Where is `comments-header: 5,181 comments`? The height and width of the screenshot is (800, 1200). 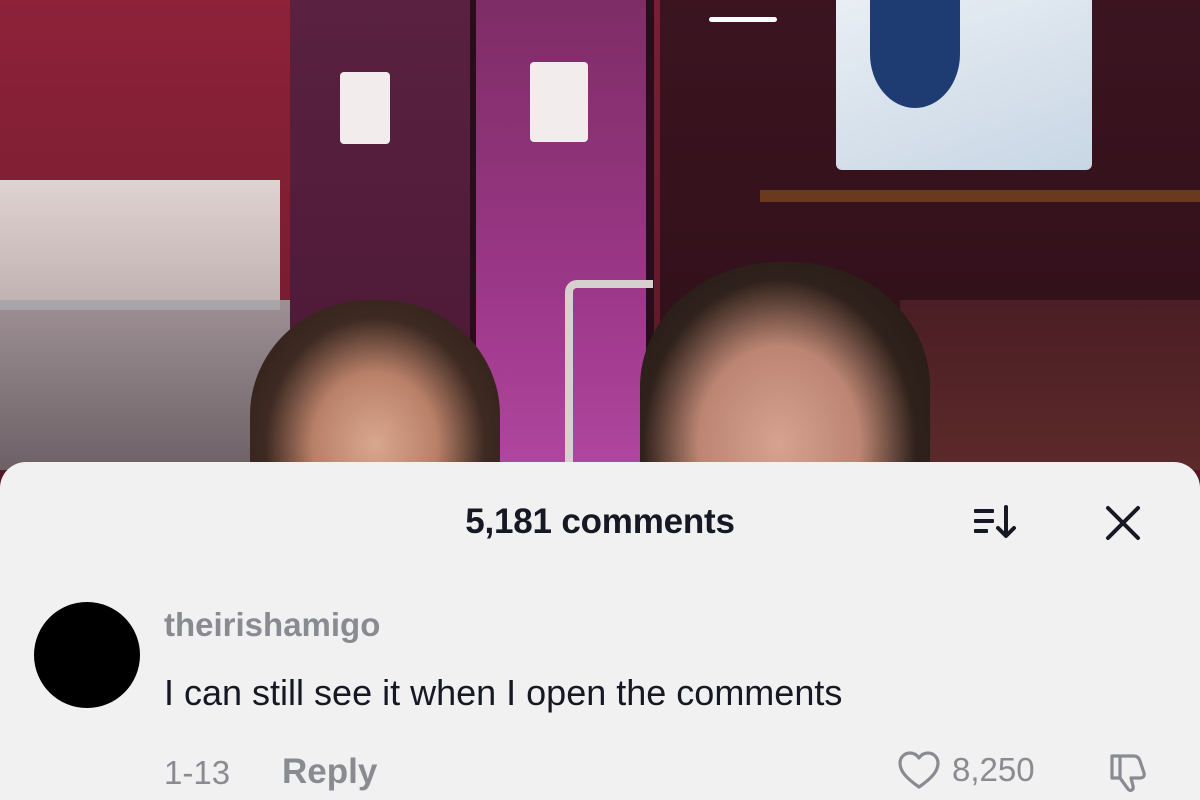
comments-header: 5,181 comments is located at coordinates (600, 521).